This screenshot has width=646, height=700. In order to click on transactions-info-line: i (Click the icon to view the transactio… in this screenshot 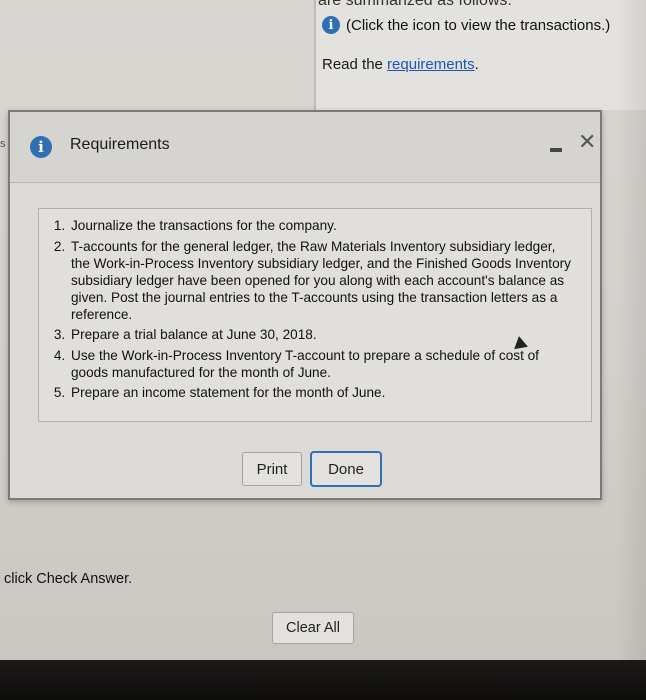, I will do `click(466, 25)`.